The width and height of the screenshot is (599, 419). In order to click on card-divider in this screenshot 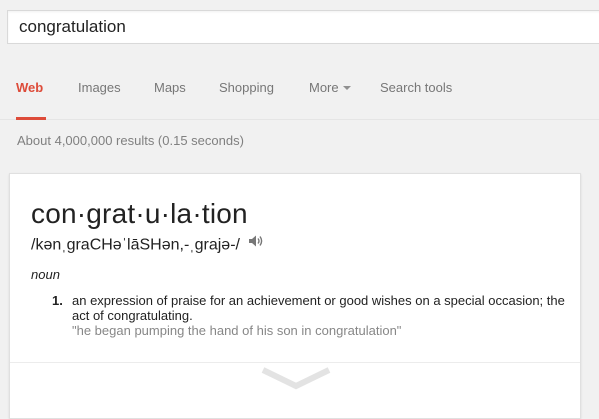, I will do `click(295, 362)`.